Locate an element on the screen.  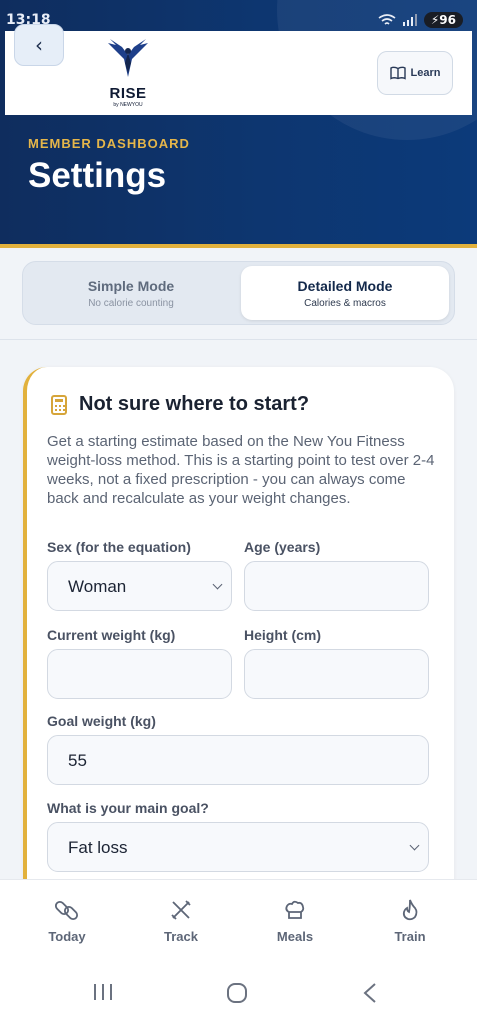
logo-text: RISE is located at coordinates (128, 93).